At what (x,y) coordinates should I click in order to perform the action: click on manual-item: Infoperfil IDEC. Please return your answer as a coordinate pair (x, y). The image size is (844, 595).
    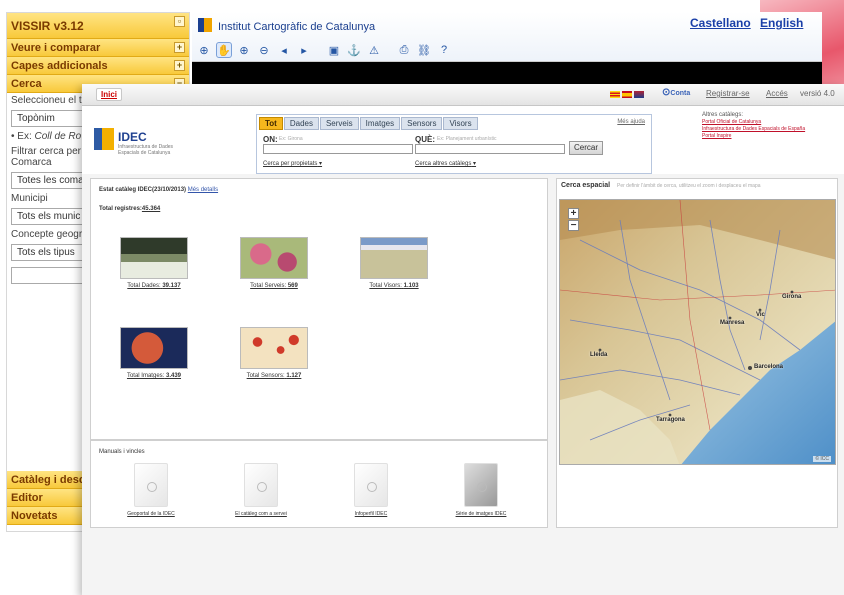
    Looking at the image, I should click on (371, 490).